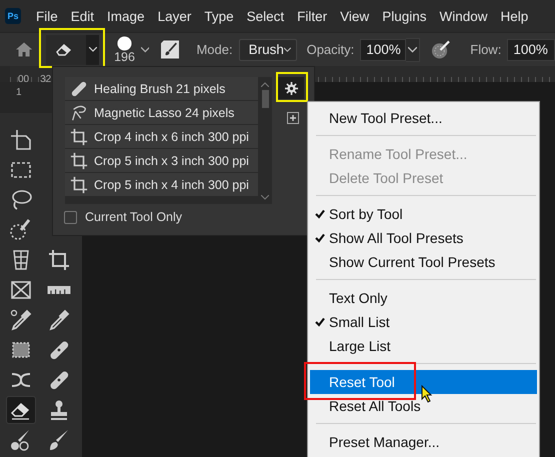 The height and width of the screenshot is (457, 555). I want to click on settings-icon, so click(291, 88).